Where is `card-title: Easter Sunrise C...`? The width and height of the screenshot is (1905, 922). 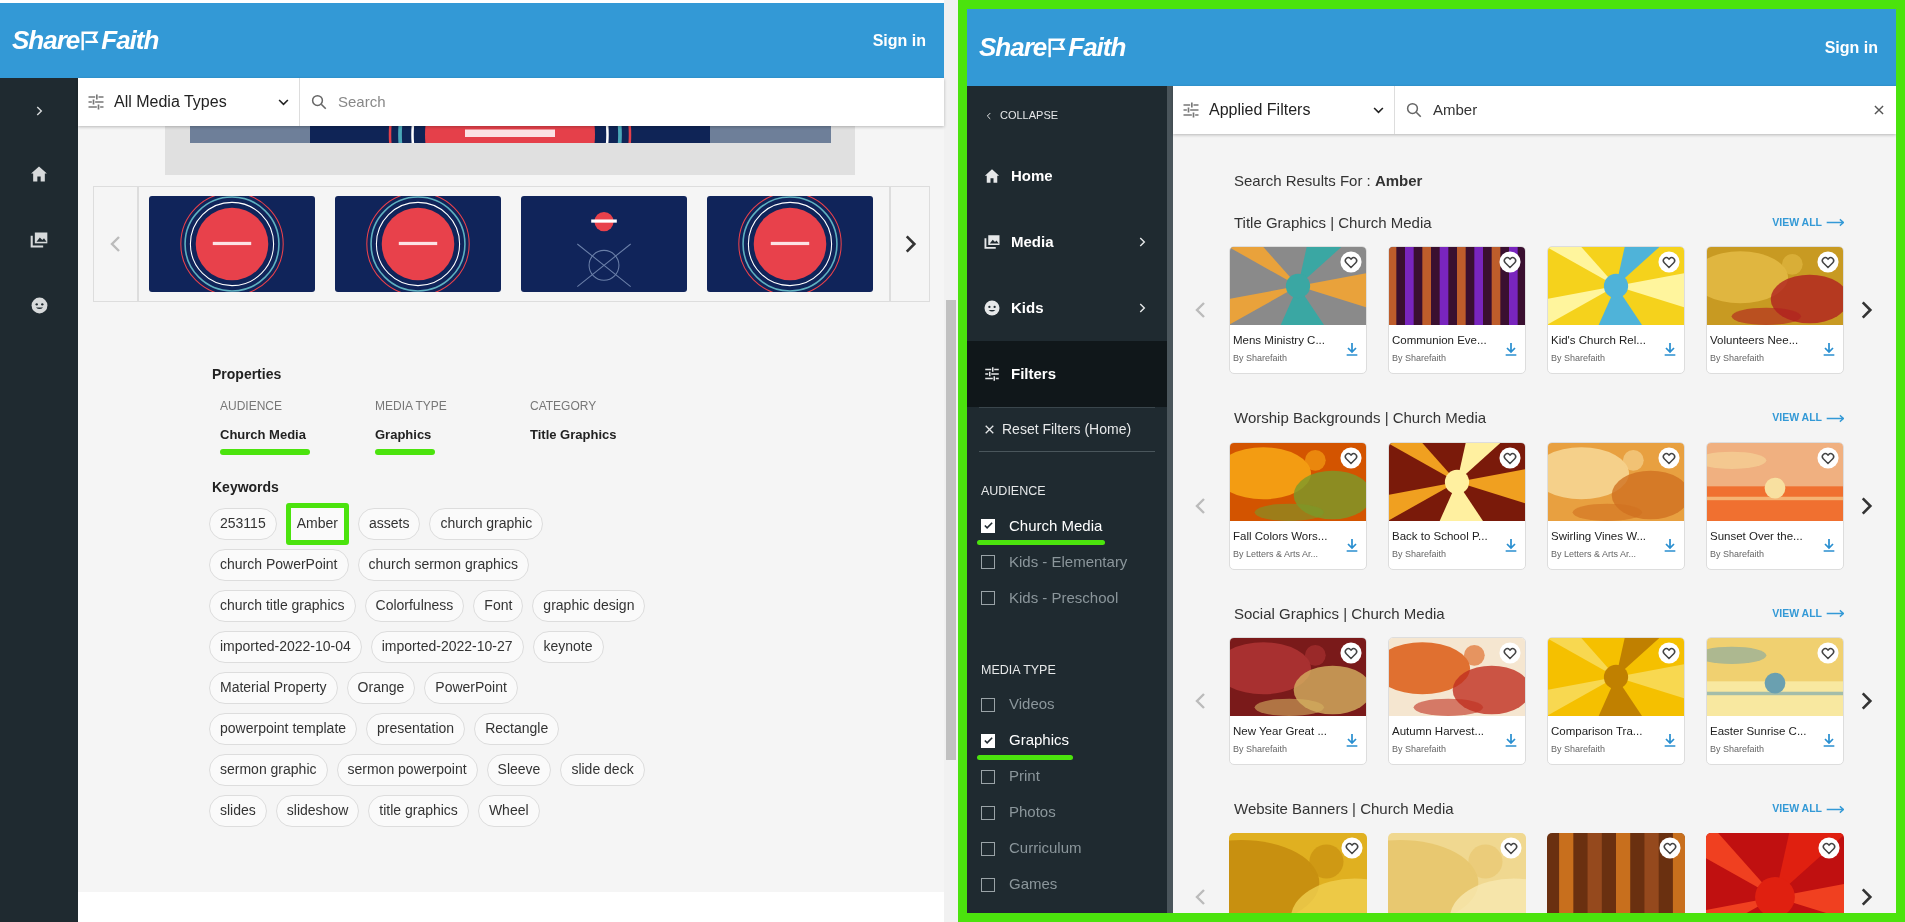 card-title: Easter Sunrise C... is located at coordinates (1759, 732).